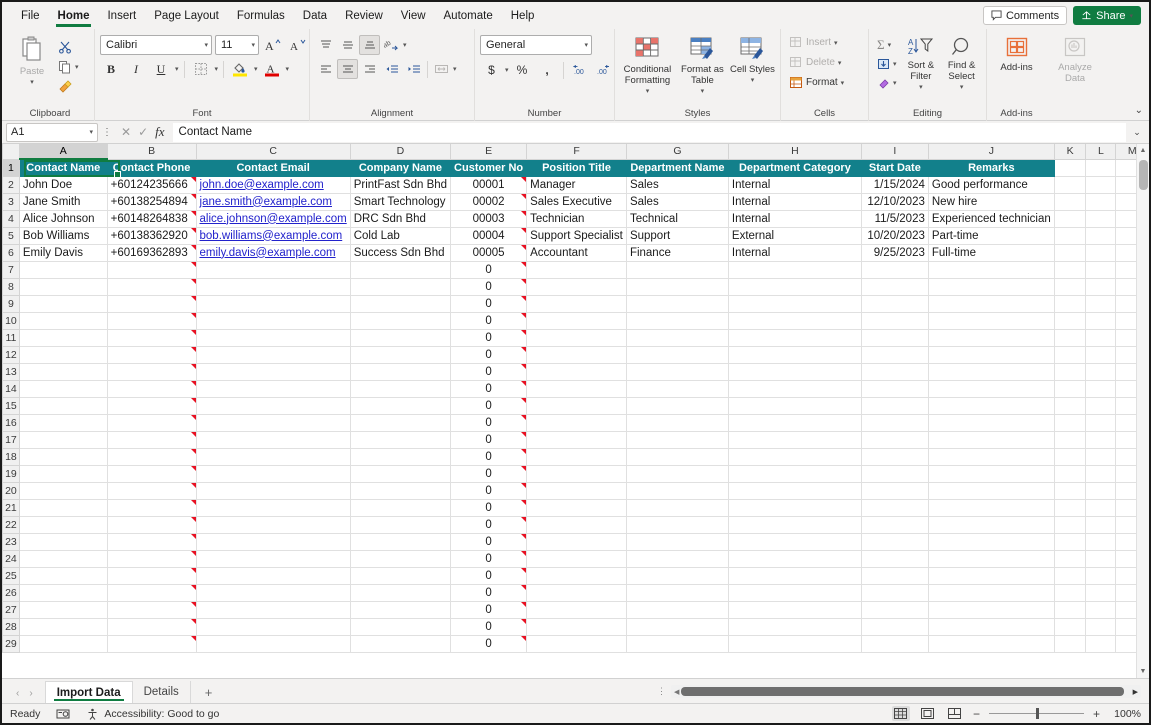 This screenshot has width=1151, height=725. What do you see at coordinates (895, 457) in the screenshot?
I see `cell-i18` at bounding box center [895, 457].